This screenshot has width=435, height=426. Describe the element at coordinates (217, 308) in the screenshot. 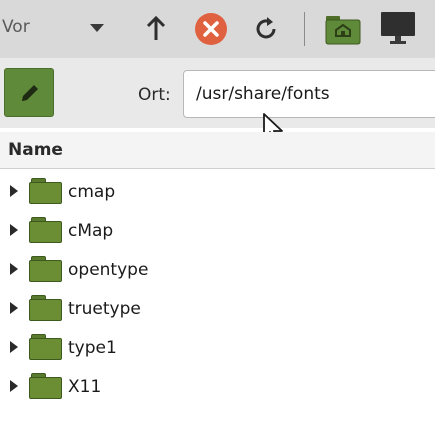

I see `list-item: truetype` at that location.